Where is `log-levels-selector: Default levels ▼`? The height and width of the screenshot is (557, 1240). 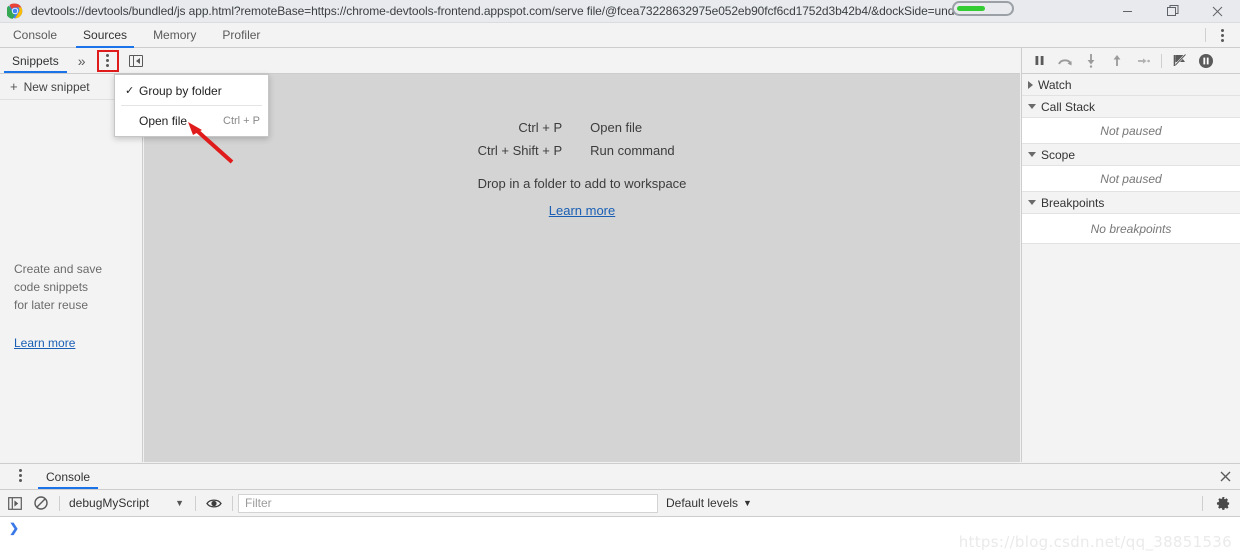 log-levels-selector: Default levels ▼ is located at coordinates (709, 503).